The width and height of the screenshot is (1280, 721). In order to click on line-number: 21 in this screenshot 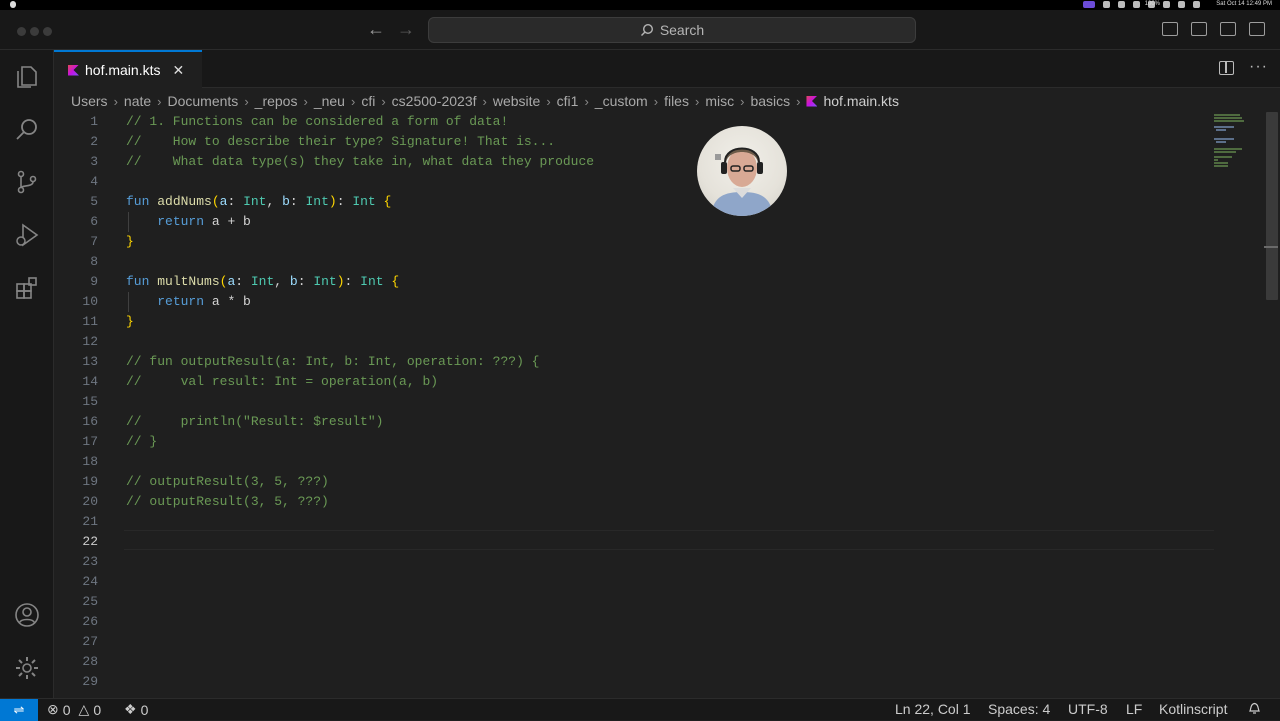, I will do `click(90, 521)`.